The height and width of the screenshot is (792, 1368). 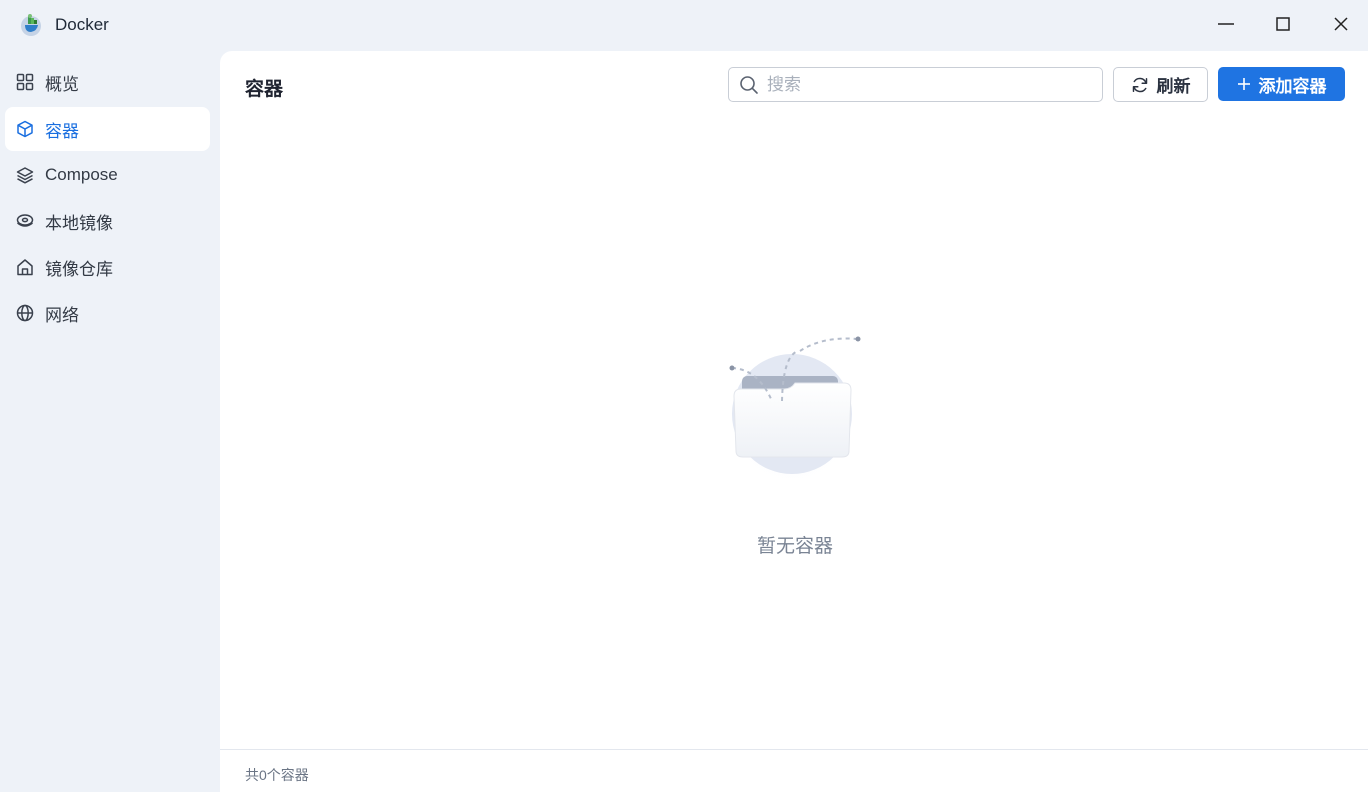 I want to click on search-icon, so click(x=749, y=84).